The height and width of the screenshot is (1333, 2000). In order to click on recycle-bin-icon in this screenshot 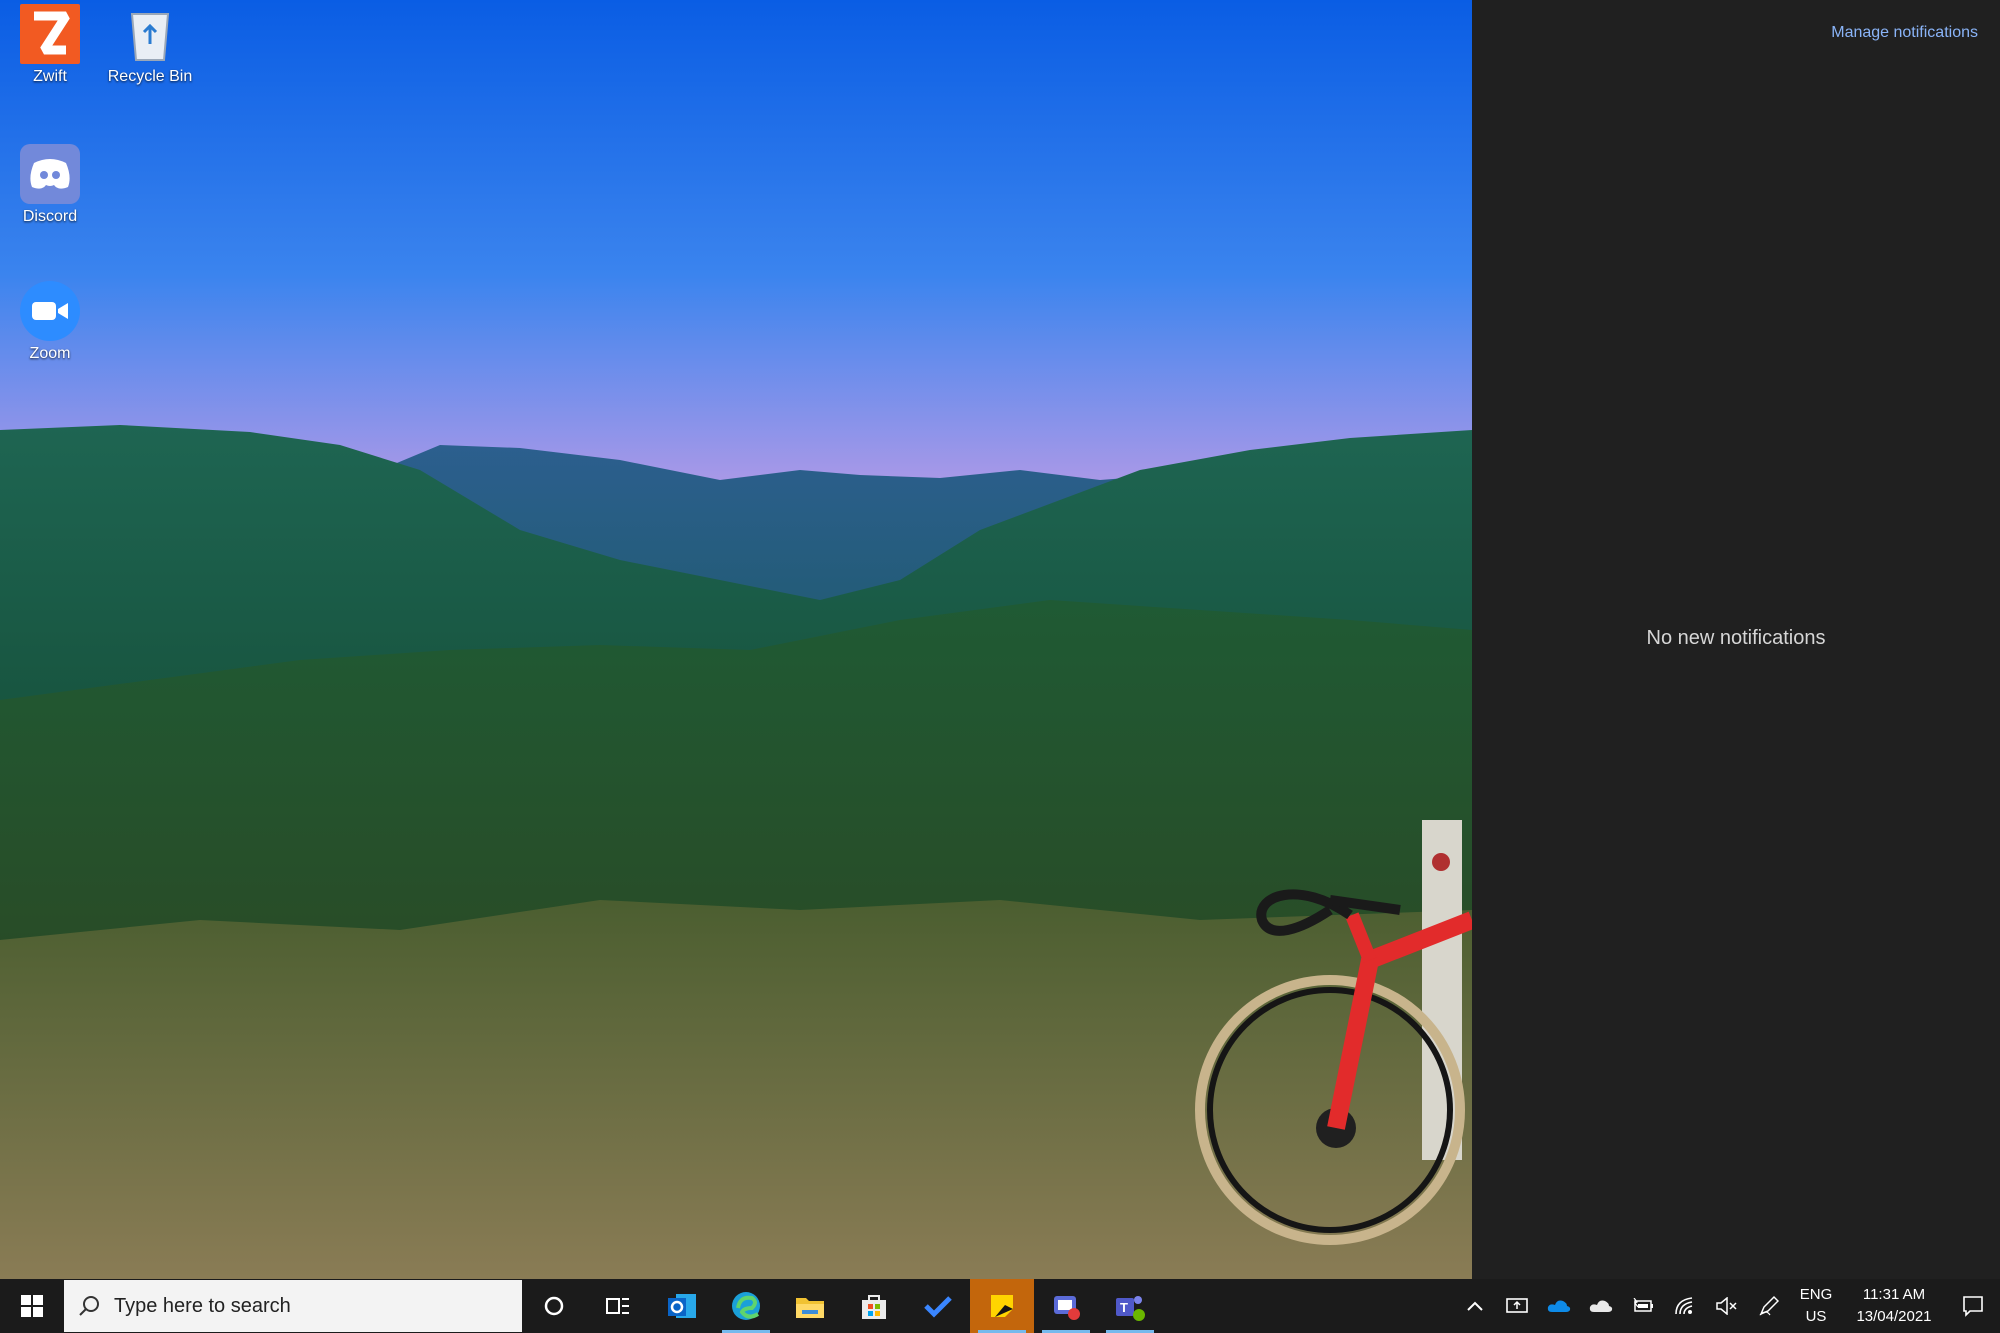, I will do `click(150, 34)`.